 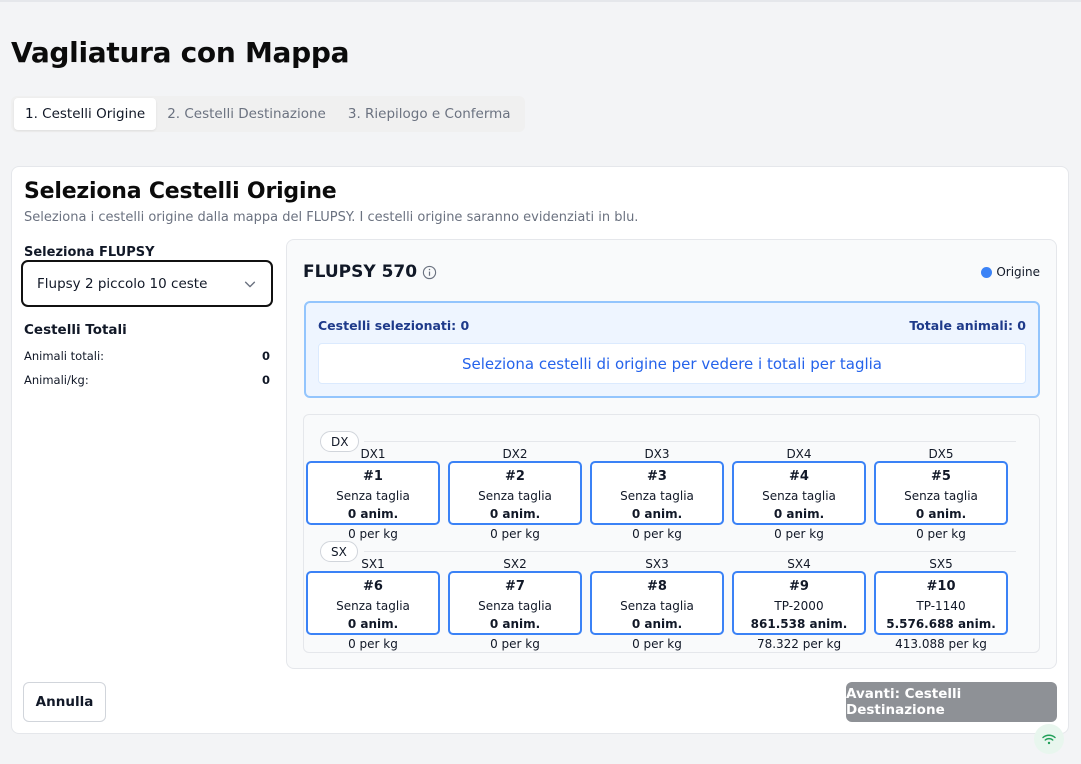 I want to click on basket-num: #7, so click(x=515, y=586).